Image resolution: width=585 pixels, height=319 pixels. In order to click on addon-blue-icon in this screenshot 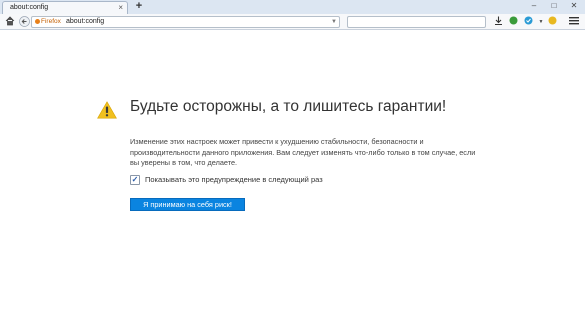, I will do `click(528, 22)`.